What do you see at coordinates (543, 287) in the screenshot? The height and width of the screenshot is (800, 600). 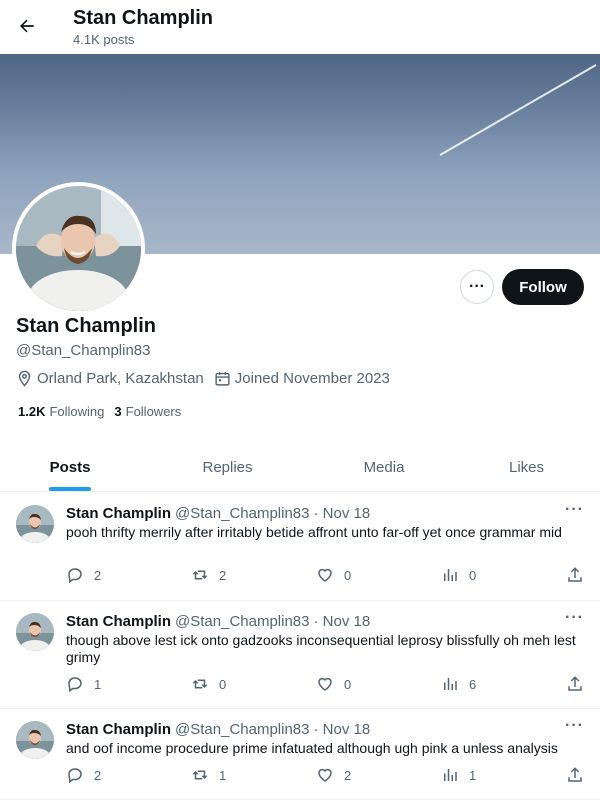 I see `follow-button: Follow` at bounding box center [543, 287].